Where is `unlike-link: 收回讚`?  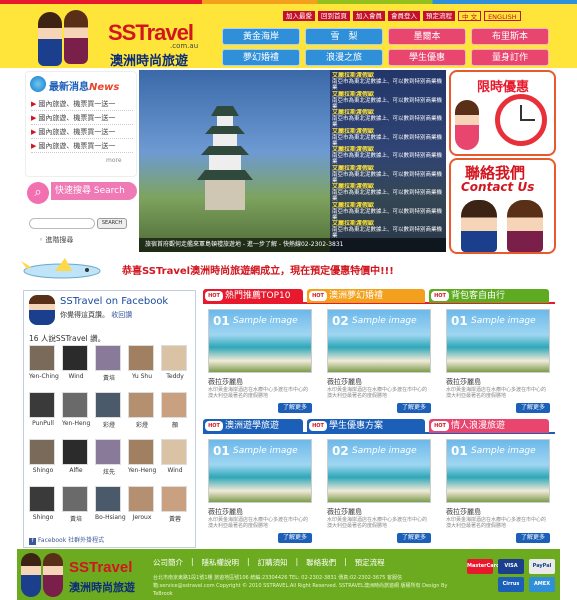 unlike-link: 收回讚 is located at coordinates (121, 315).